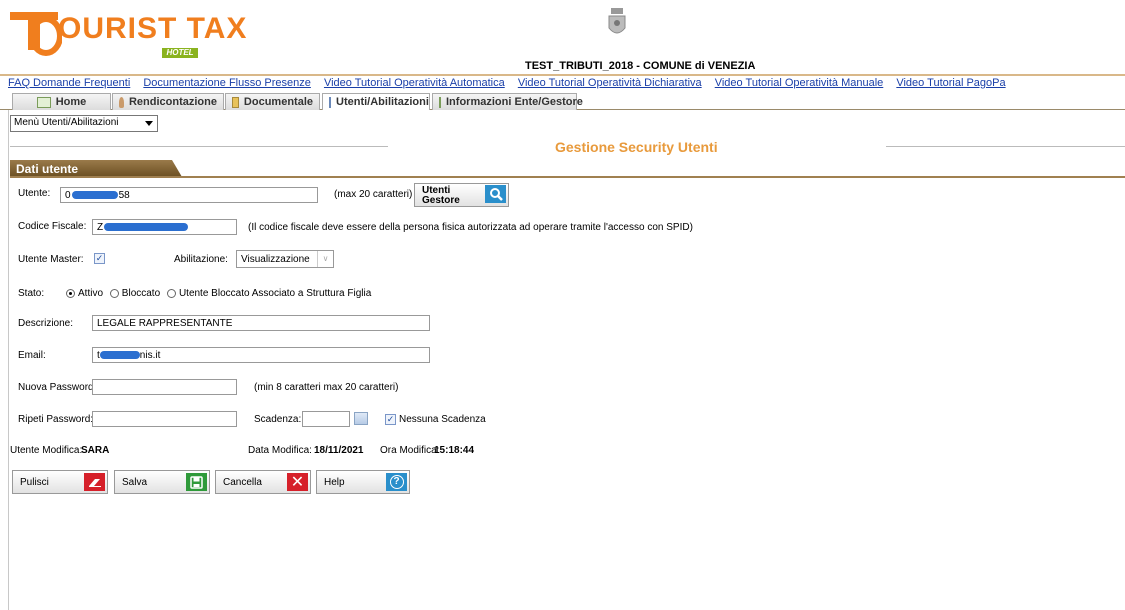 The height and width of the screenshot is (610, 1125). I want to click on descrizione-value: LEGALE RAPPRESENTANTE, so click(165, 323).